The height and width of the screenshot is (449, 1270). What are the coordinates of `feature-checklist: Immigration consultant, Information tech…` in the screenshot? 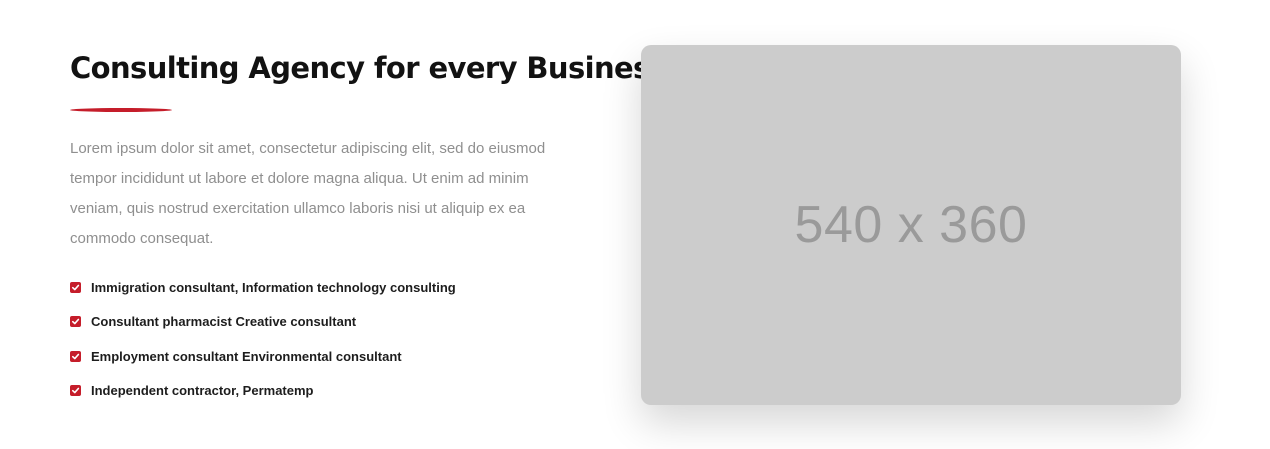 It's located at (330, 339).